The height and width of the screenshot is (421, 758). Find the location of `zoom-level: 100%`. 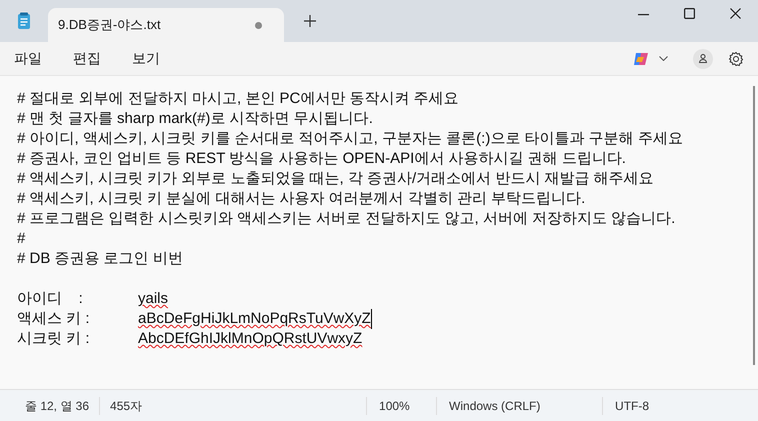

zoom-level: 100% is located at coordinates (401, 405).